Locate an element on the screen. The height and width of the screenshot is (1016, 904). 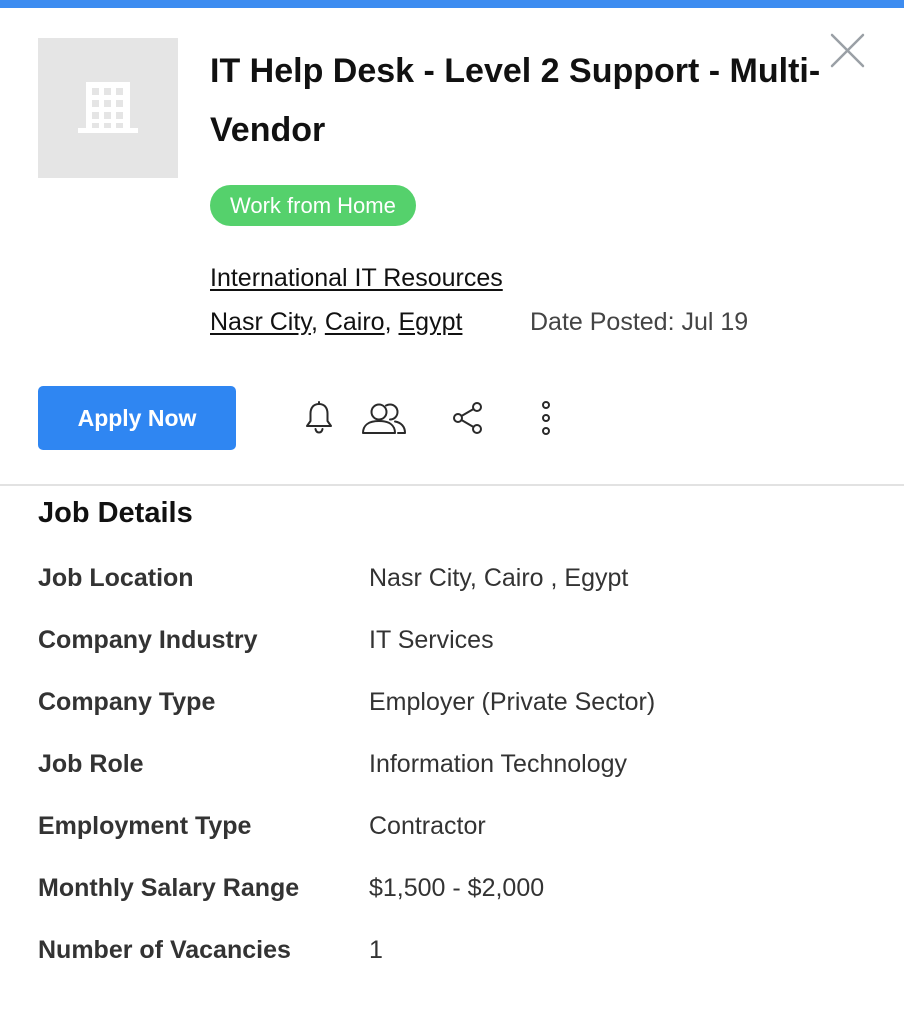
detail-row-employment-type: Employment Type Contractor is located at coordinates (458, 837).